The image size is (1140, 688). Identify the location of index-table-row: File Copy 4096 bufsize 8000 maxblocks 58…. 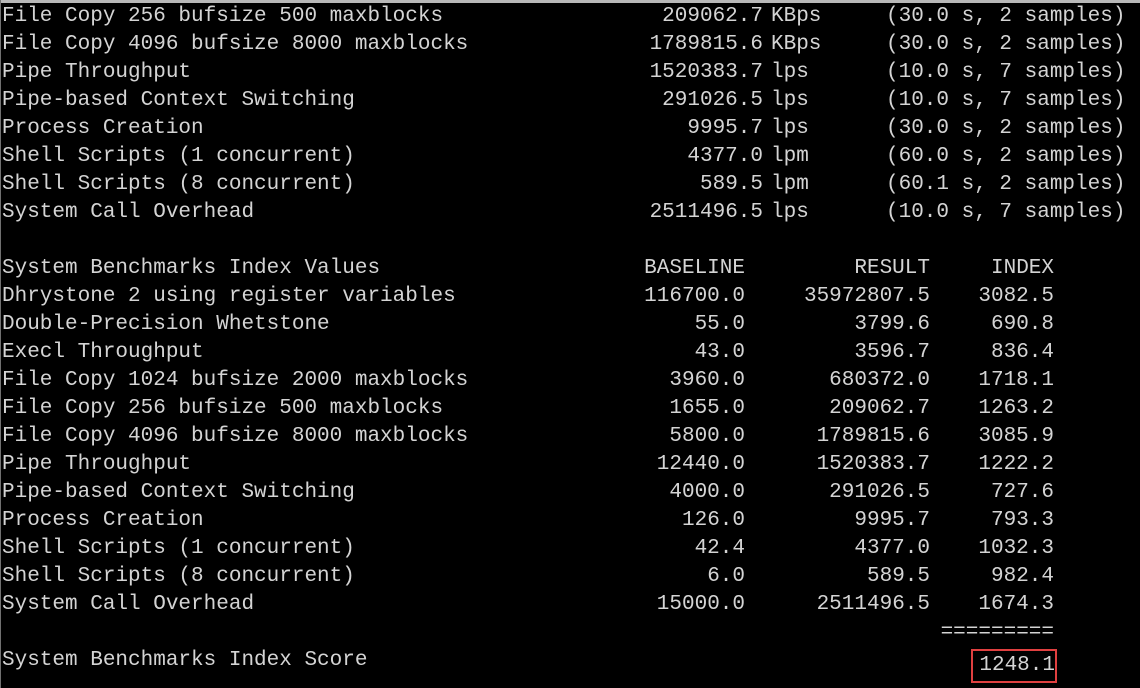
(570, 437).